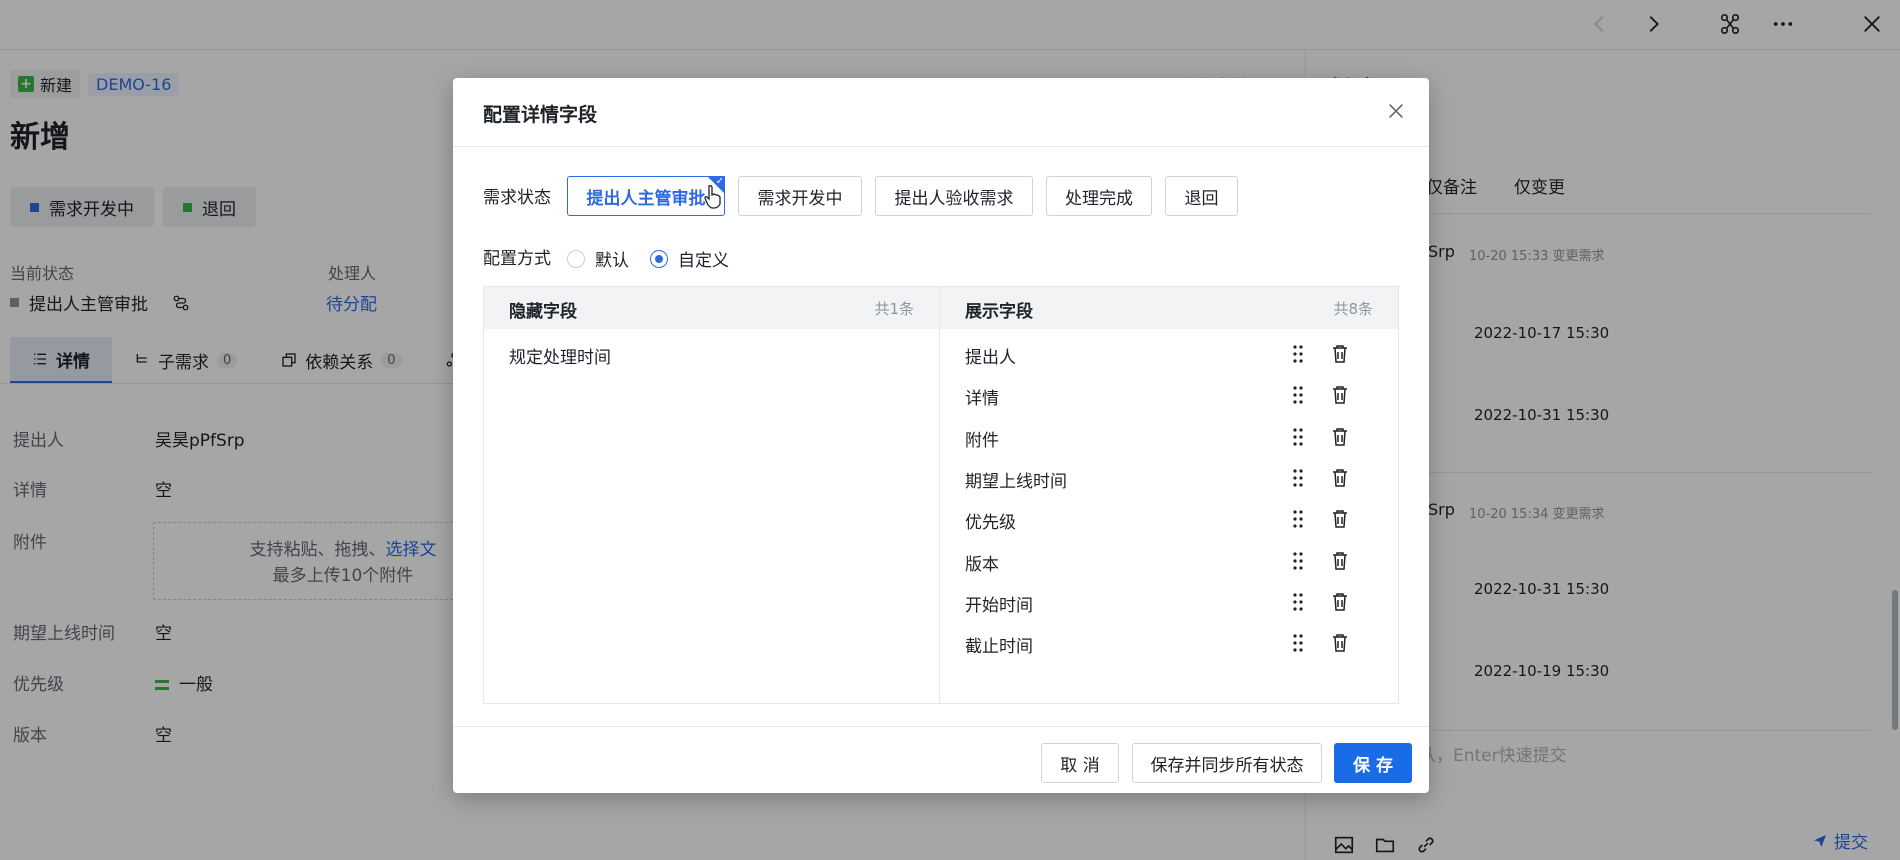  Describe the element at coordinates (1169, 308) in the screenshot. I see `column-header: 展示字段 共8条` at that location.